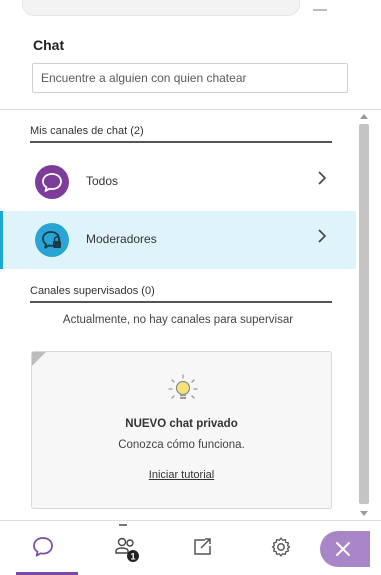  Describe the element at coordinates (364, 116) in the screenshot. I see `scroll-up-icon` at that location.